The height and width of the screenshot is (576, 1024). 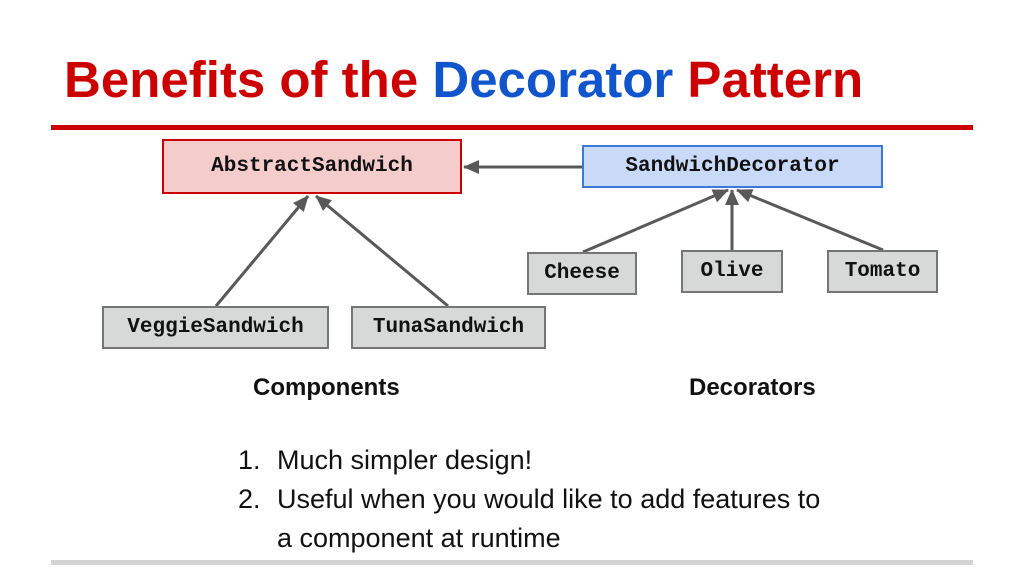 What do you see at coordinates (732, 271) in the screenshot?
I see `node-olive: Olive` at bounding box center [732, 271].